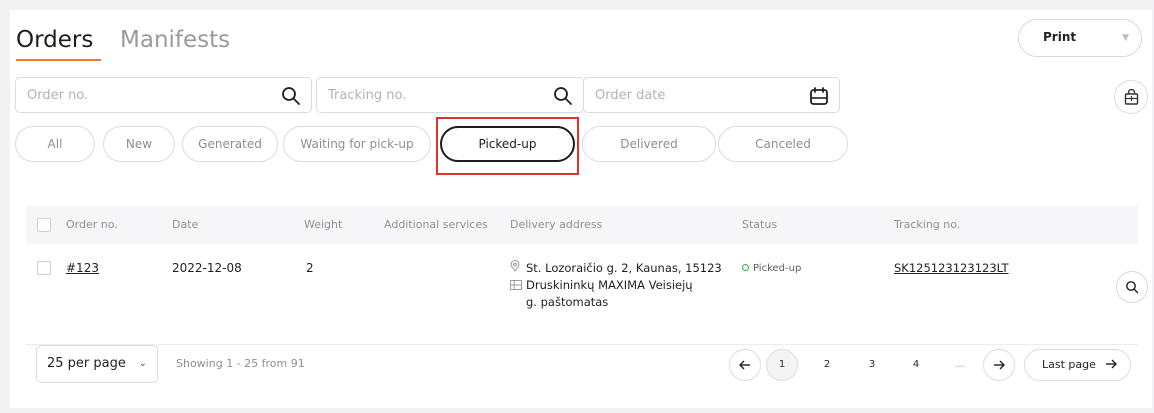 This screenshot has height=413, width=1154. What do you see at coordinates (760, 224) in the screenshot?
I see `col-status: Status` at bounding box center [760, 224].